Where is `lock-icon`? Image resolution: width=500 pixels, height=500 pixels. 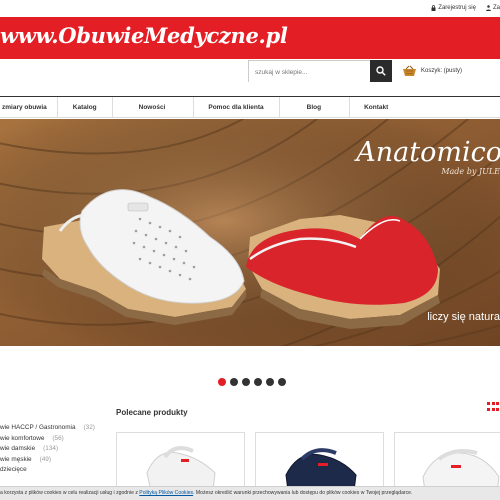
lock-icon is located at coordinates (433, 8).